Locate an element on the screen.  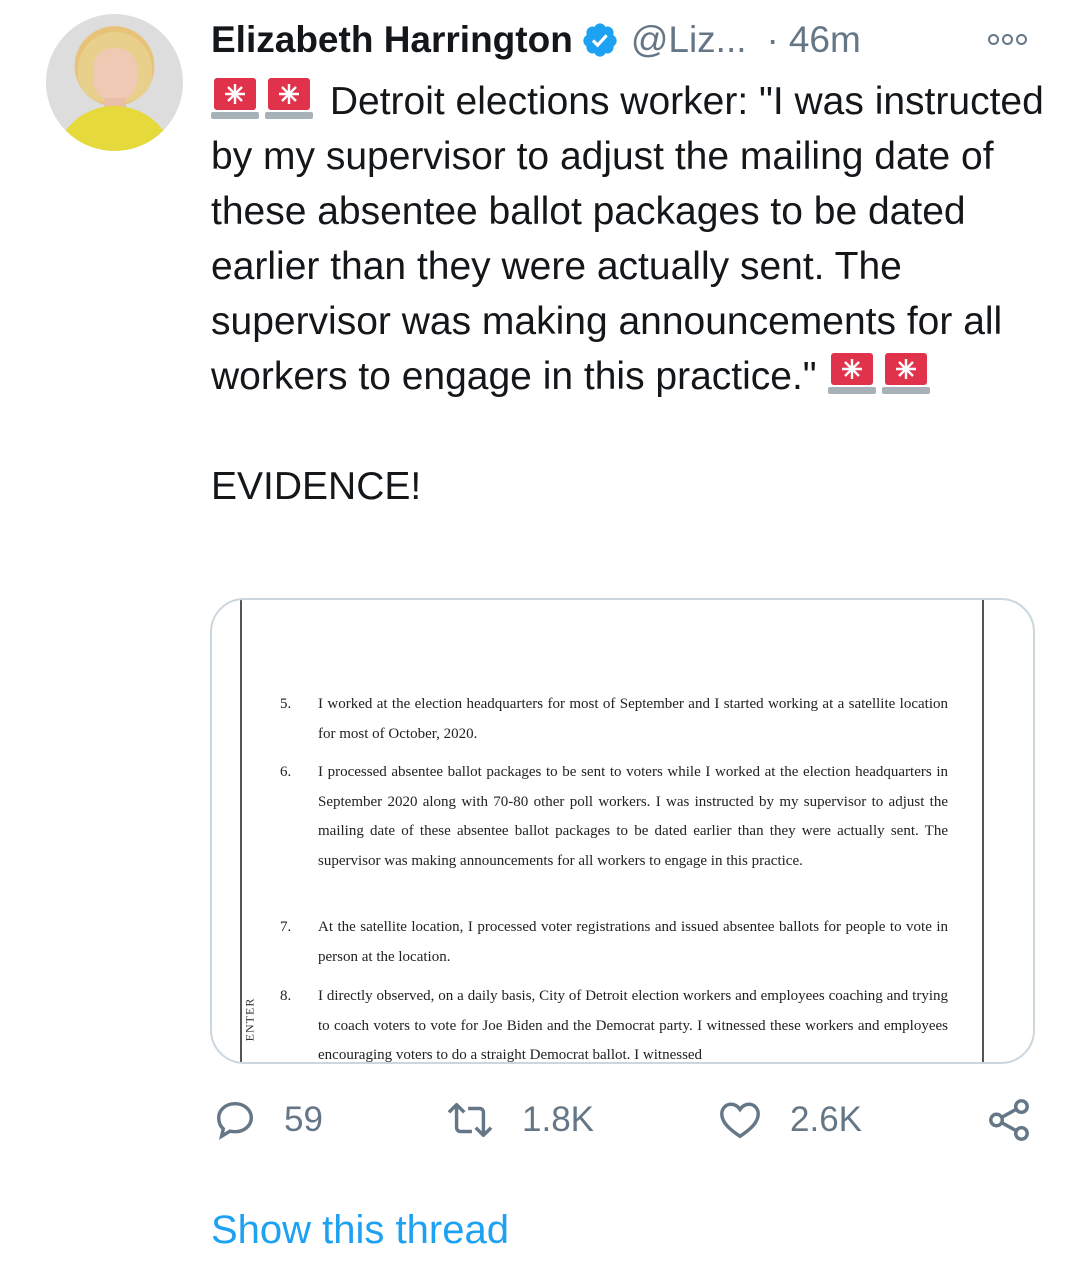
tweet-header: Elizabeth Harrington @Liz... · 46m is located at coordinates (536, 40).